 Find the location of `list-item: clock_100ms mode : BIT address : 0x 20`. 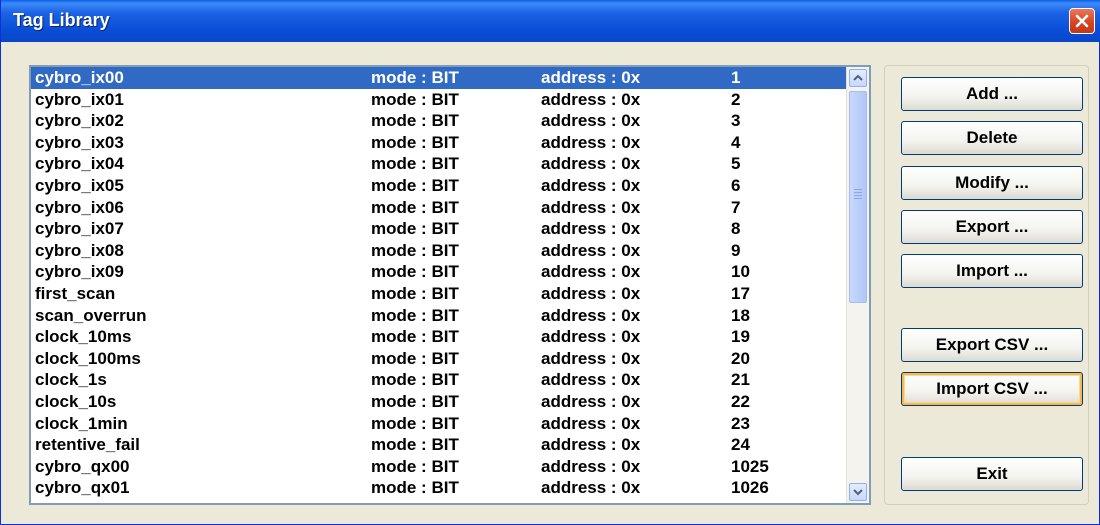

list-item: clock_100ms mode : BIT address : 0x 20 is located at coordinates (440, 359).